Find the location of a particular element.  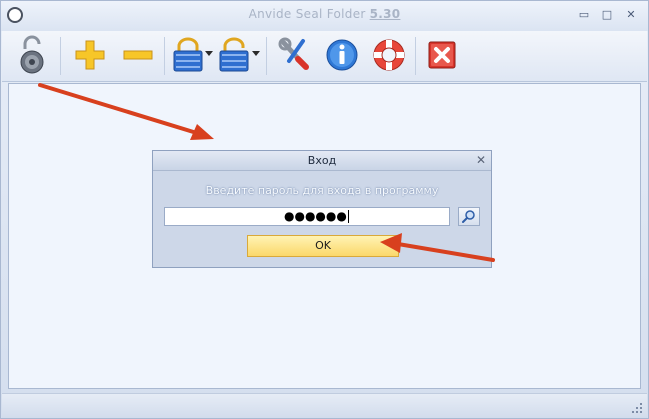

lifebuoy-icon is located at coordinates (389, 55).